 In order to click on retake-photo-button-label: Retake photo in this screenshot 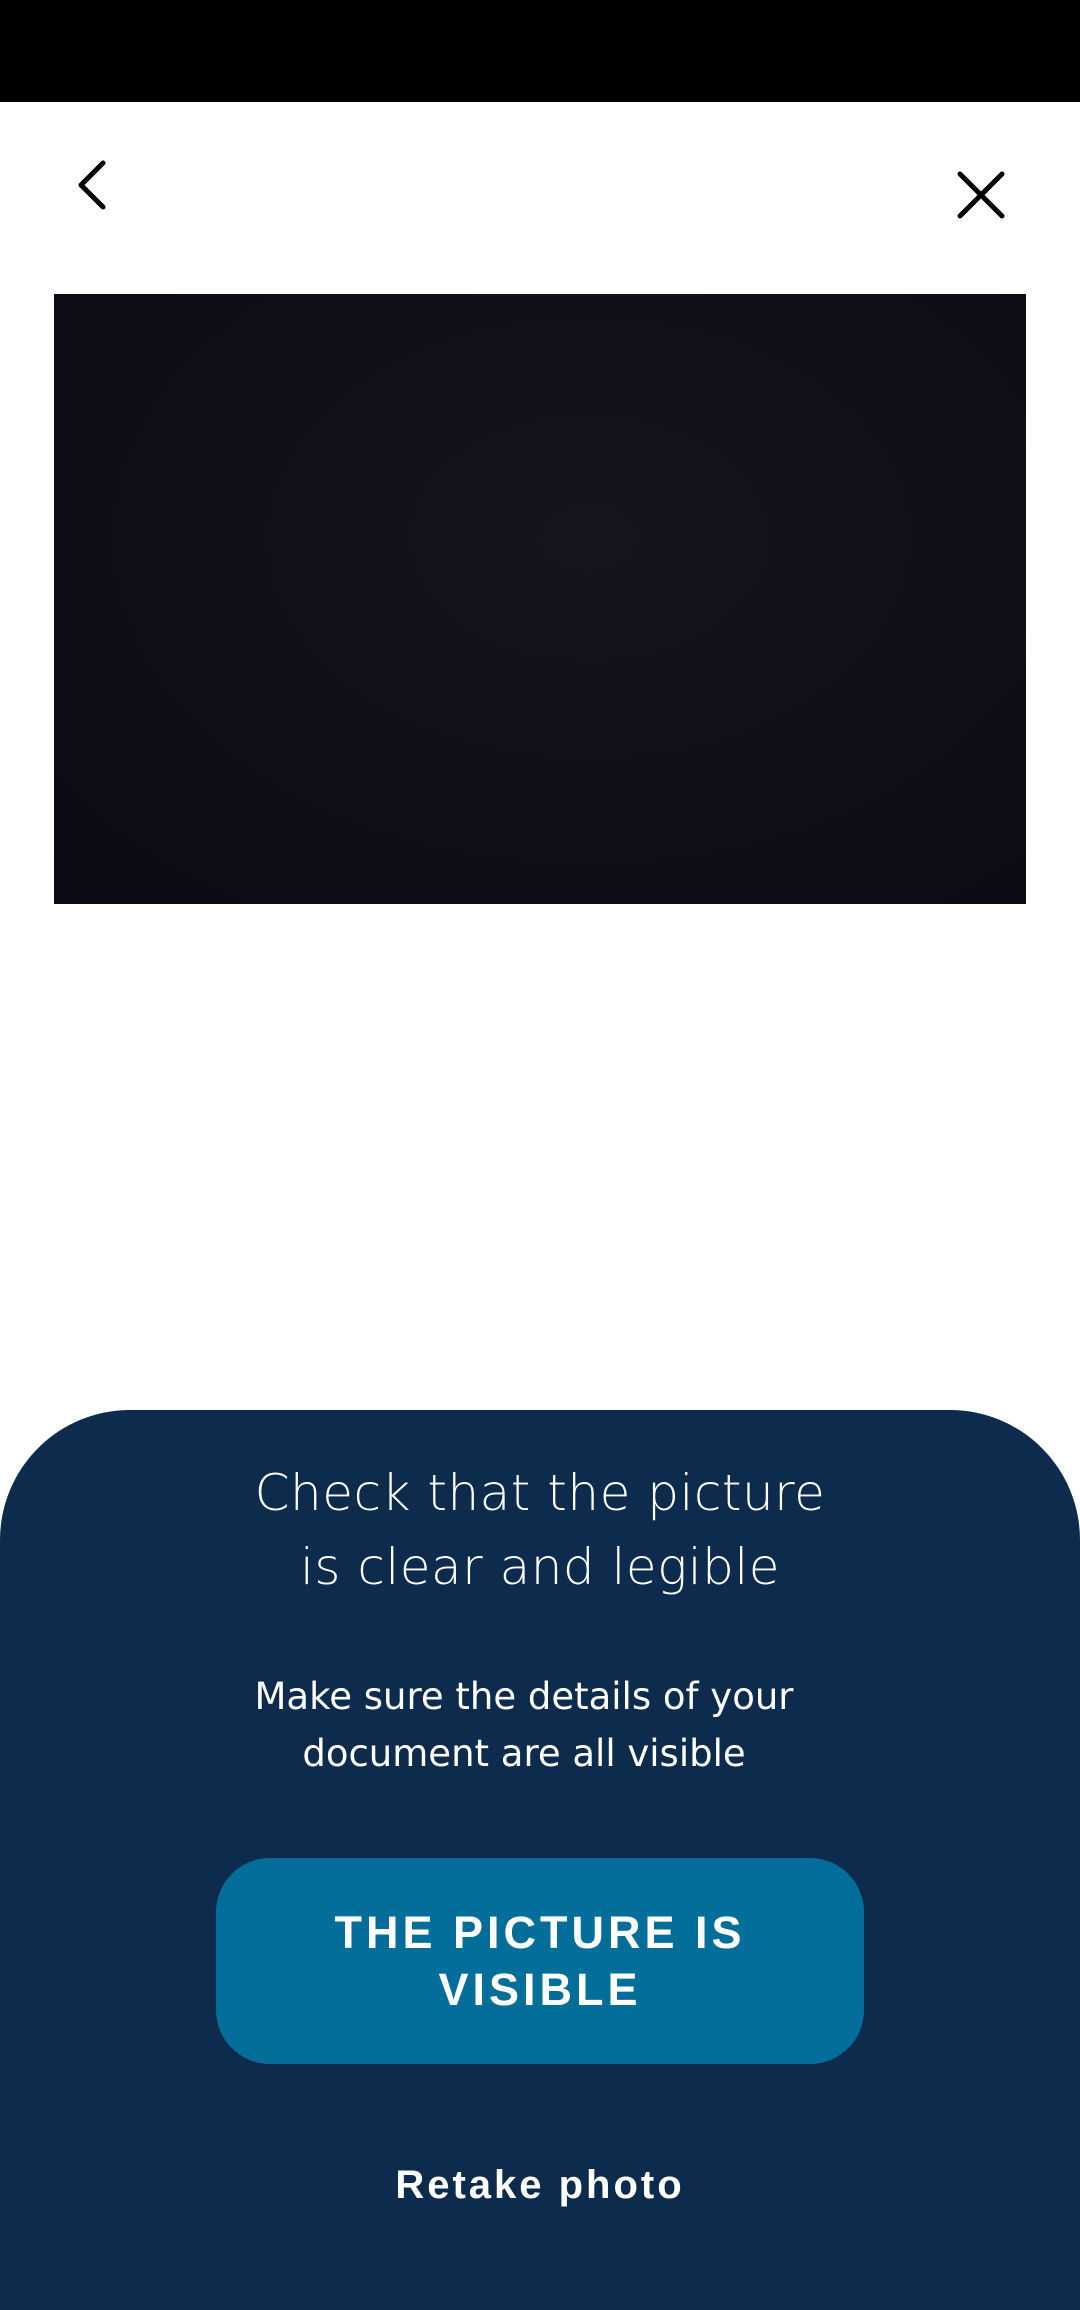, I will do `click(540, 2184)`.